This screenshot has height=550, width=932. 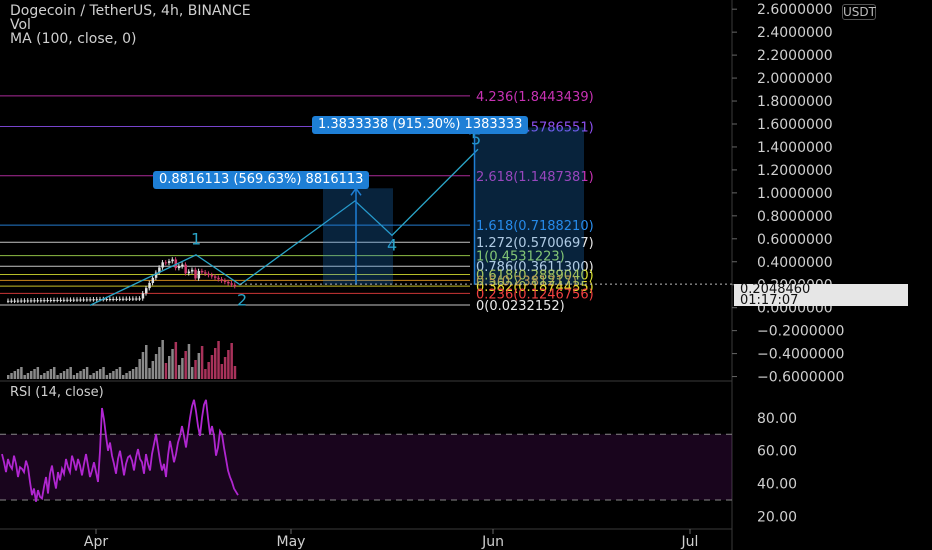 What do you see at coordinates (800, 378) in the screenshot?
I see `price-tick-label: −0.6000000` at bounding box center [800, 378].